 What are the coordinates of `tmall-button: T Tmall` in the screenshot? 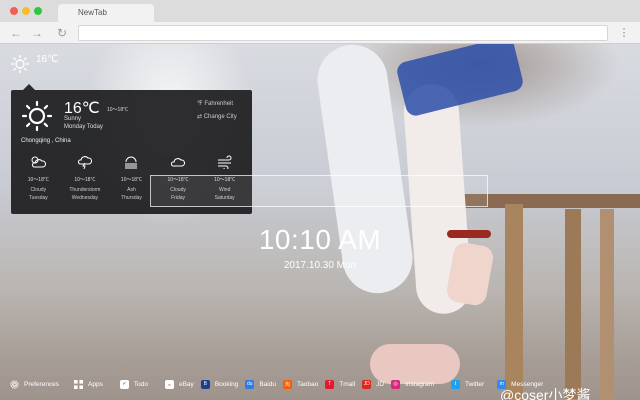 It's located at (340, 384).